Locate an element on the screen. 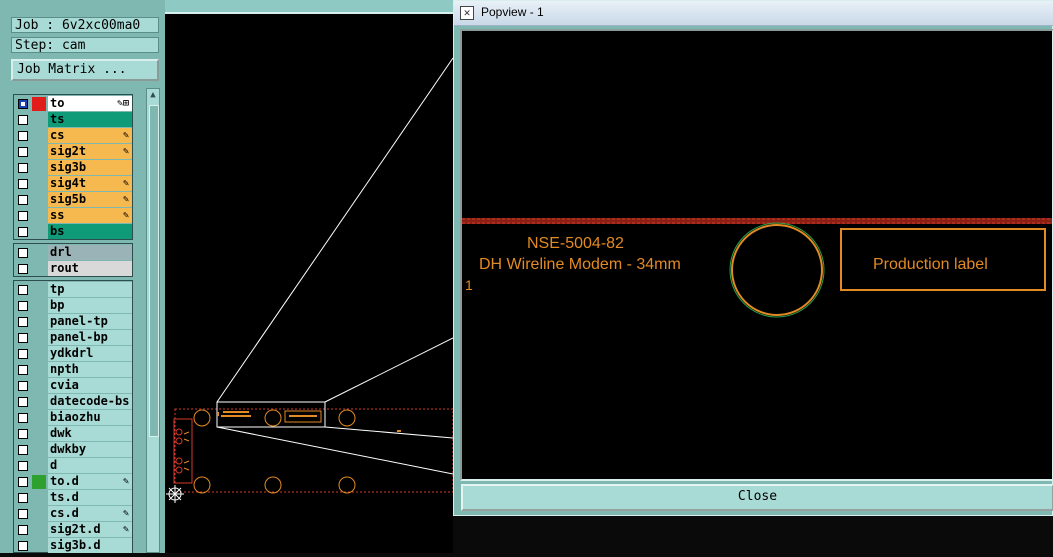  layer-name: sig3b.d is located at coordinates (90, 545).